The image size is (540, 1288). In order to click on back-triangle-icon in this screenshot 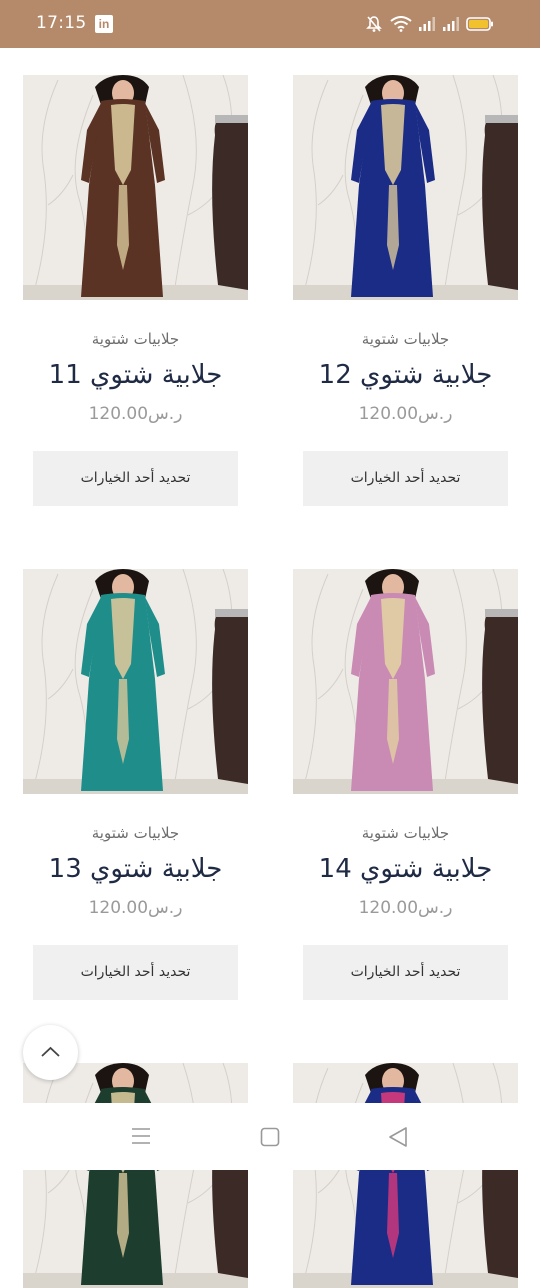, I will do `click(398, 1137)`.